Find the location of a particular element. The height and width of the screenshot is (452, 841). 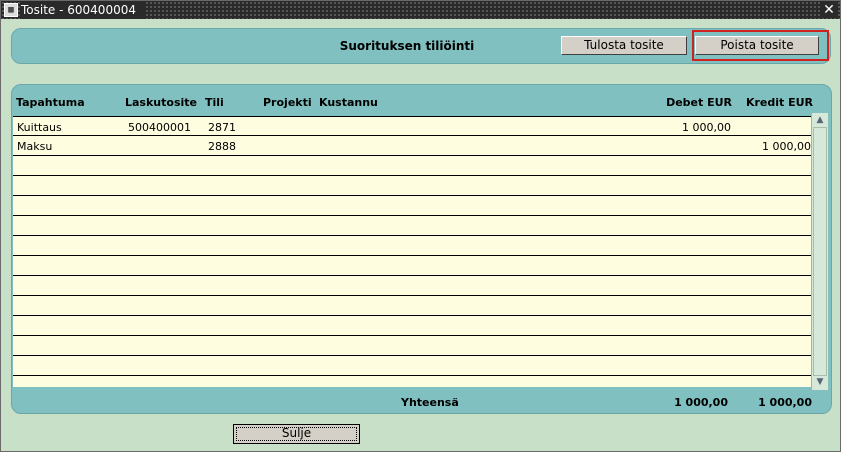

table-cell: 2888 is located at coordinates (222, 146).